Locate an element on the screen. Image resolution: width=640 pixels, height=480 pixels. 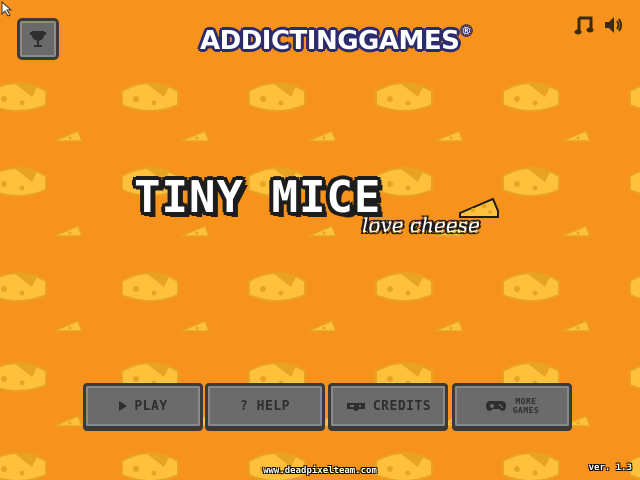
cheese-wedge-icon is located at coordinates (479, 207).